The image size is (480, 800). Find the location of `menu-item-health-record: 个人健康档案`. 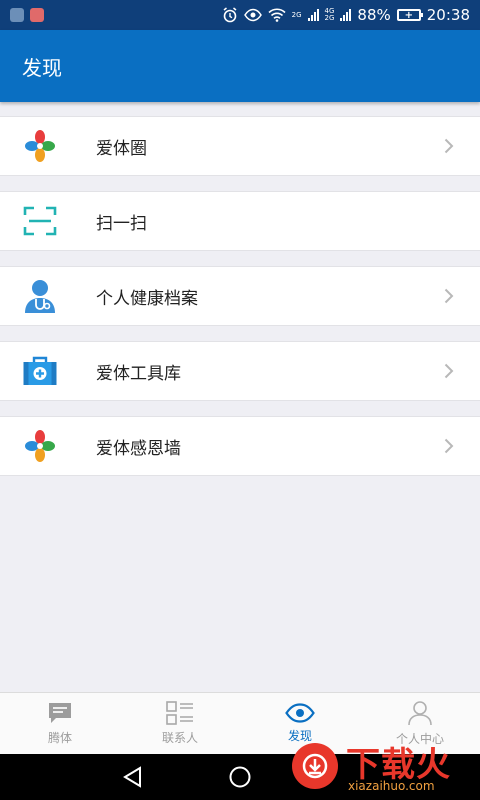

menu-item-health-record: 个人健康档案 is located at coordinates (240, 296).